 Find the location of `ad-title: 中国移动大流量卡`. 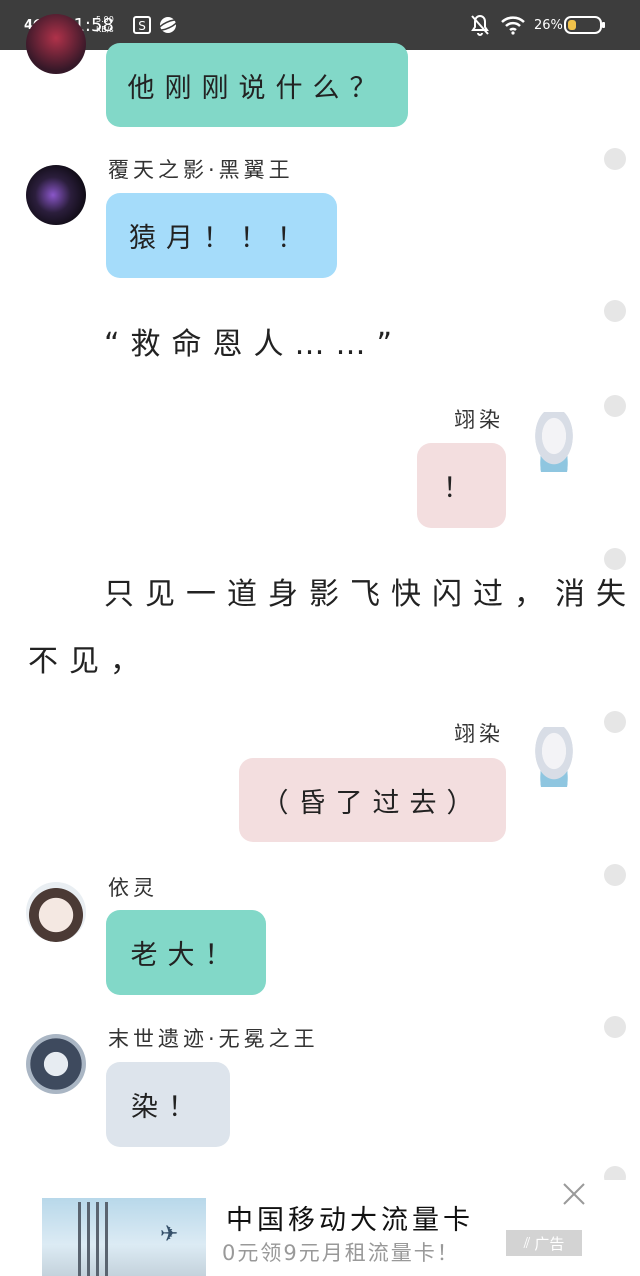

ad-title: 中国移动大流量卡 is located at coordinates (350, 1217).